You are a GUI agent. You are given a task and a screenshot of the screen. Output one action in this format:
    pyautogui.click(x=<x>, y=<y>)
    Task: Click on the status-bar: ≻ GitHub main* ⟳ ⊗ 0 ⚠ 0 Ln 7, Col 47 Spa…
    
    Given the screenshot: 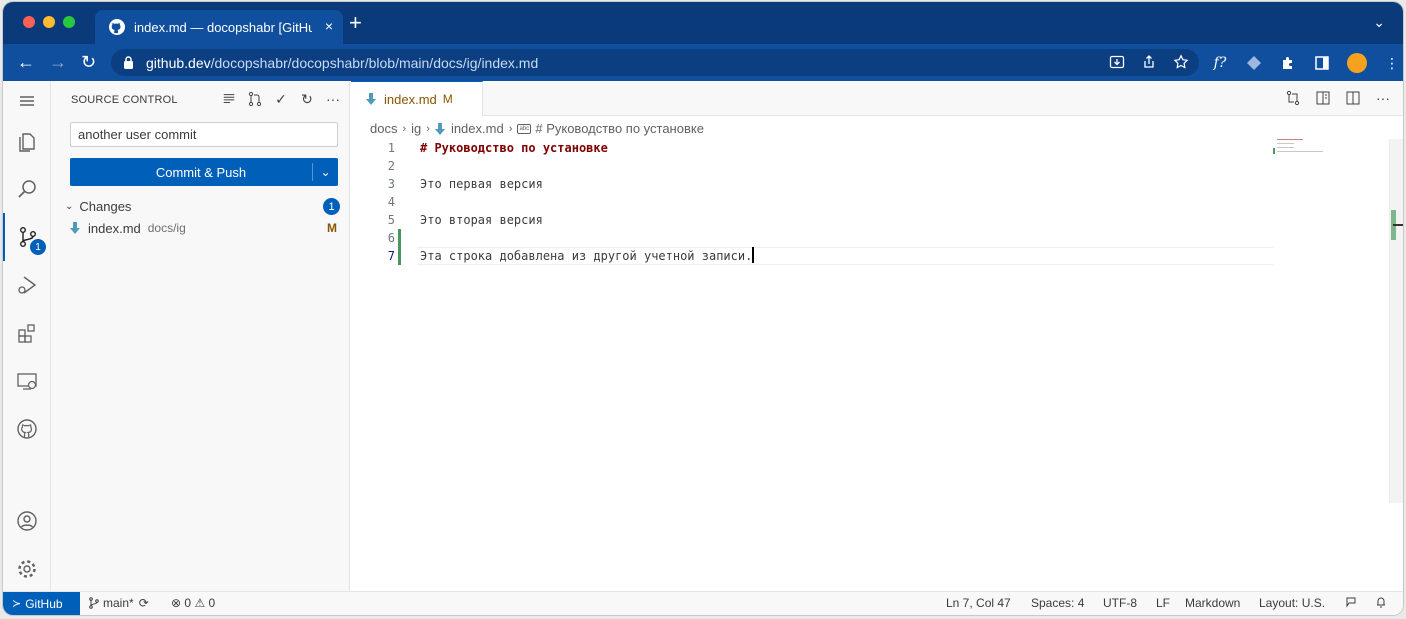 What is the action you would take?
    pyautogui.click(x=703, y=603)
    